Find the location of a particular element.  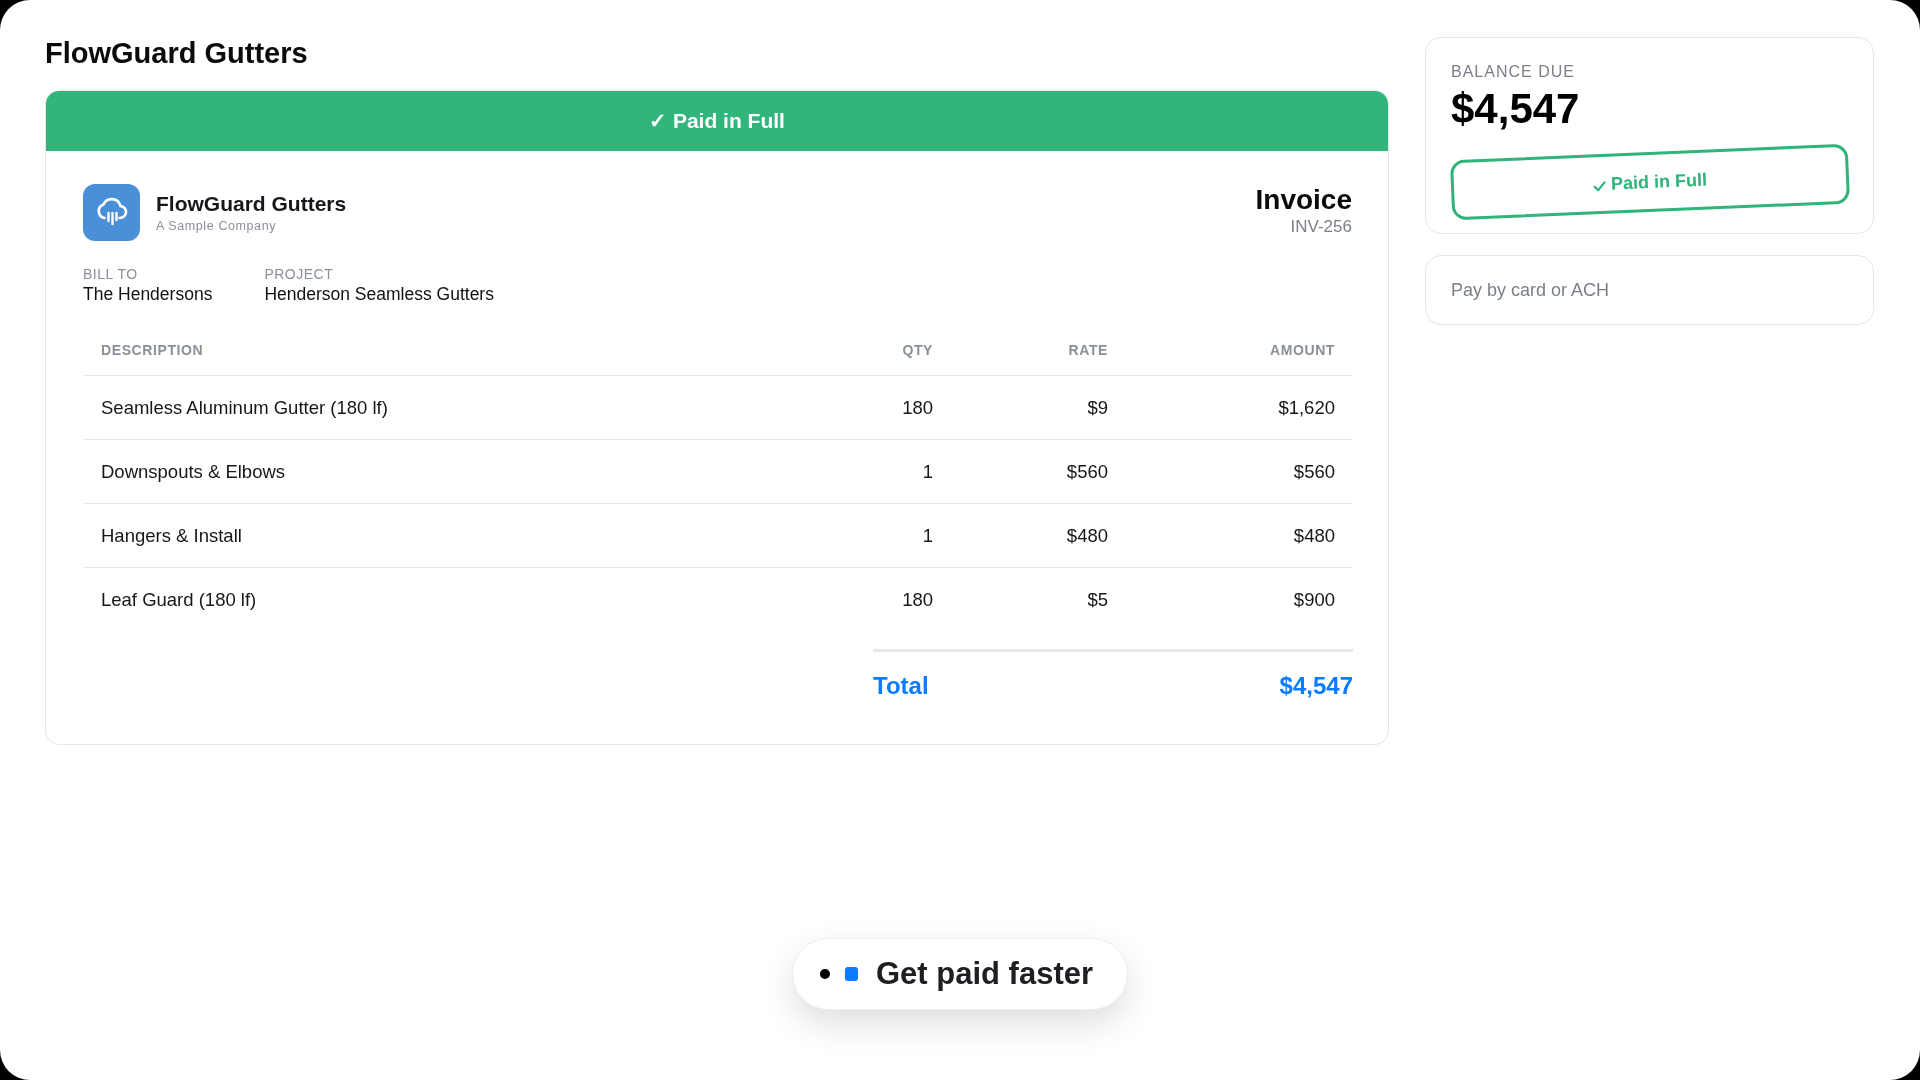

table-cell: Downspouts & Elbows is located at coordinates (457, 471).